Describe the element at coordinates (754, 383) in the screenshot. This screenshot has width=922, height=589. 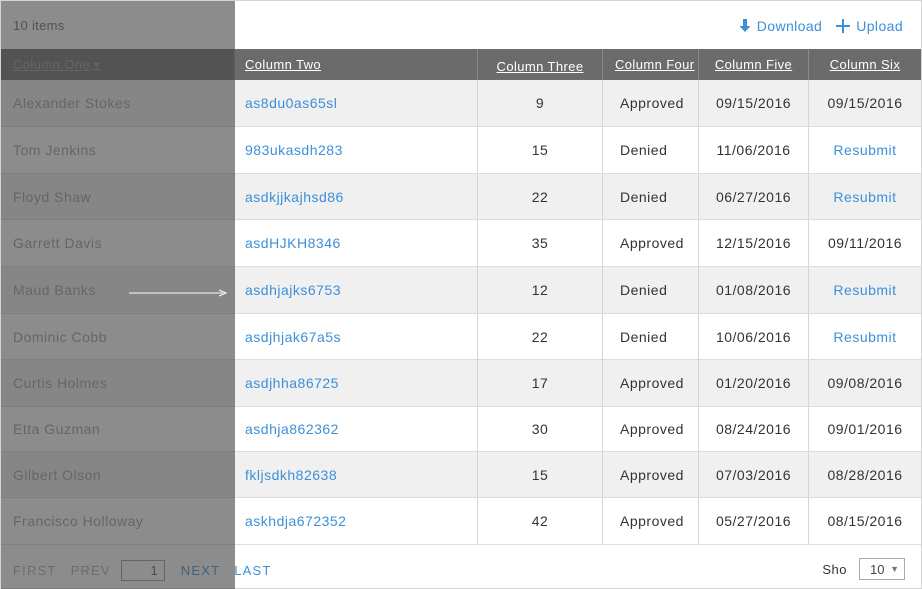
I see `cell-column-five: 01/20/2016` at that location.